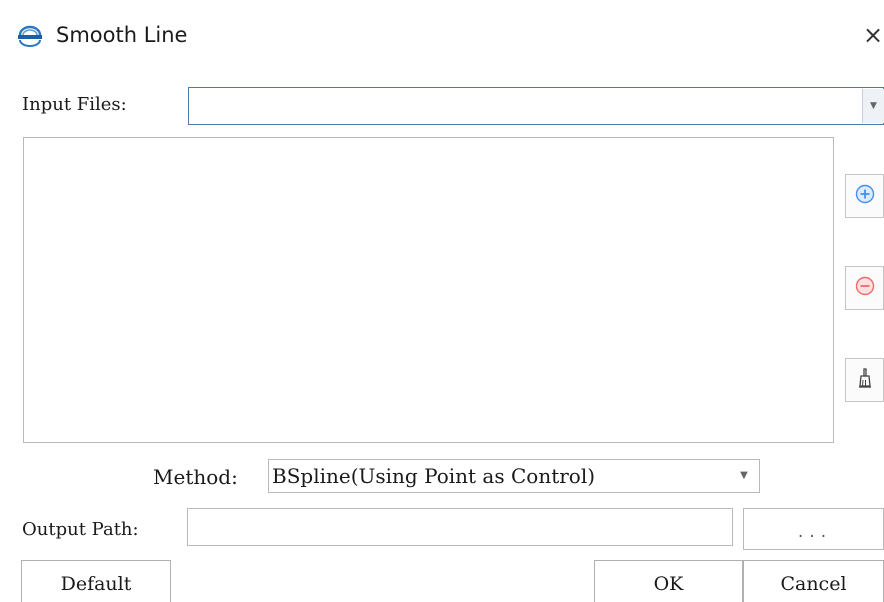  I want to click on clear-list-button, so click(864, 380).